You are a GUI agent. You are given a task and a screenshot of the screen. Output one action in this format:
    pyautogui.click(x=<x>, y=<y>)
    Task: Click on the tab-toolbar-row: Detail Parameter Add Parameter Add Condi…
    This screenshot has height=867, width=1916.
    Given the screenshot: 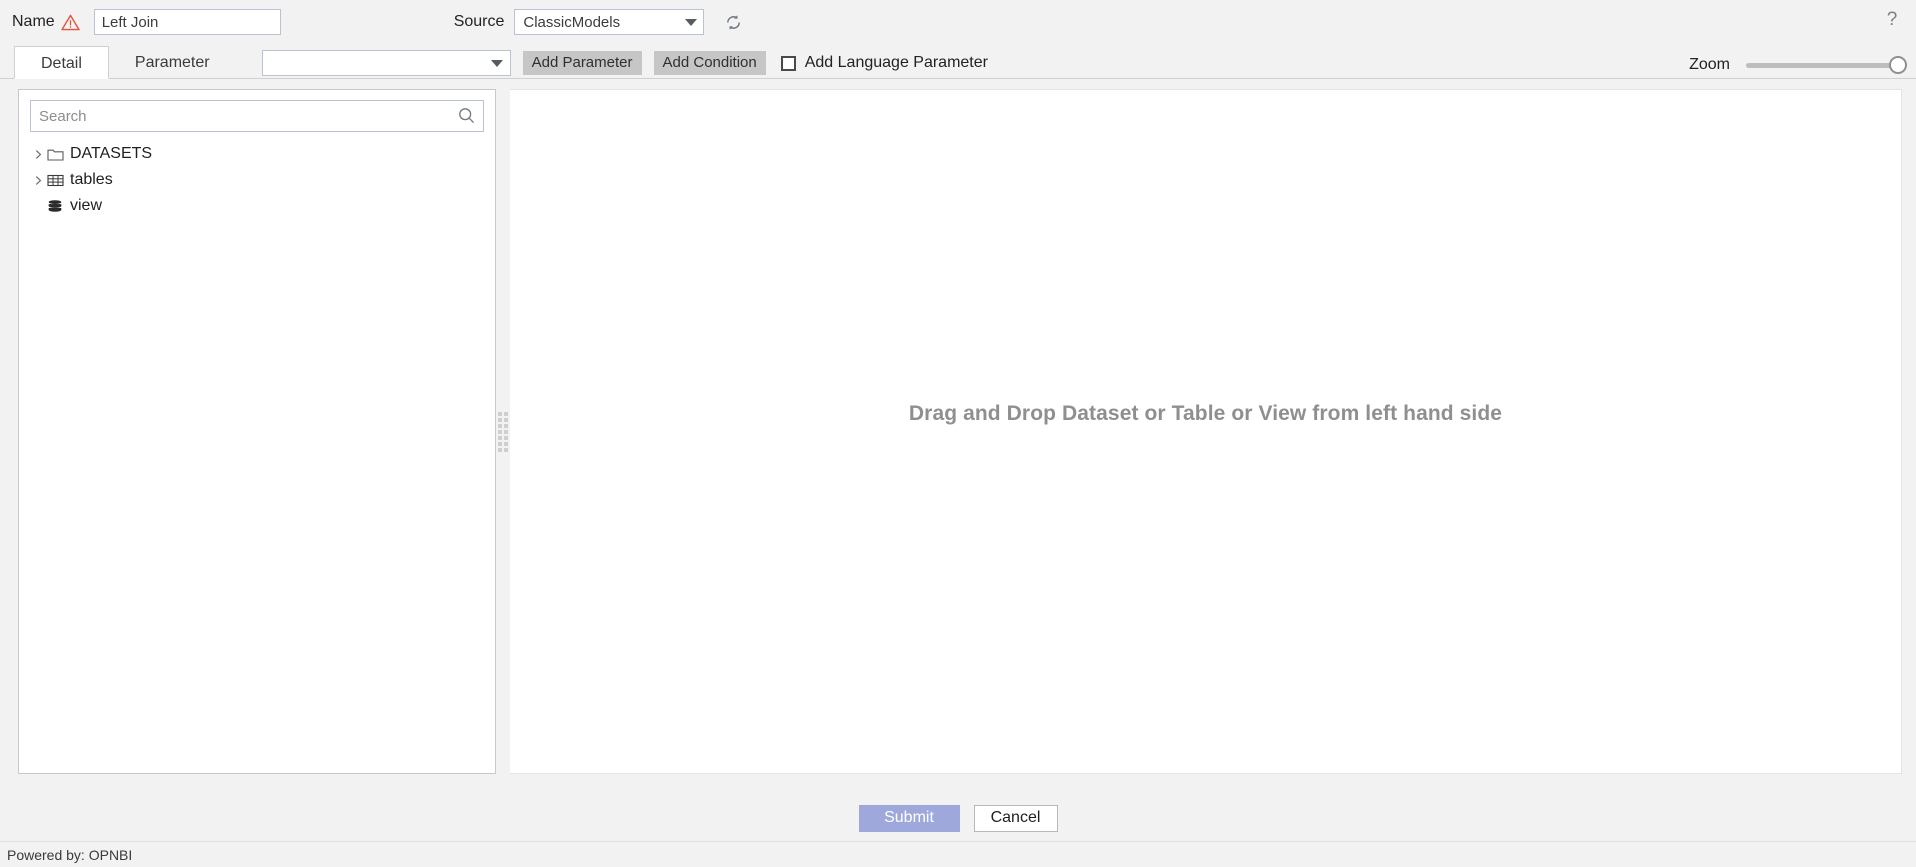 What is the action you would take?
    pyautogui.click(x=958, y=61)
    